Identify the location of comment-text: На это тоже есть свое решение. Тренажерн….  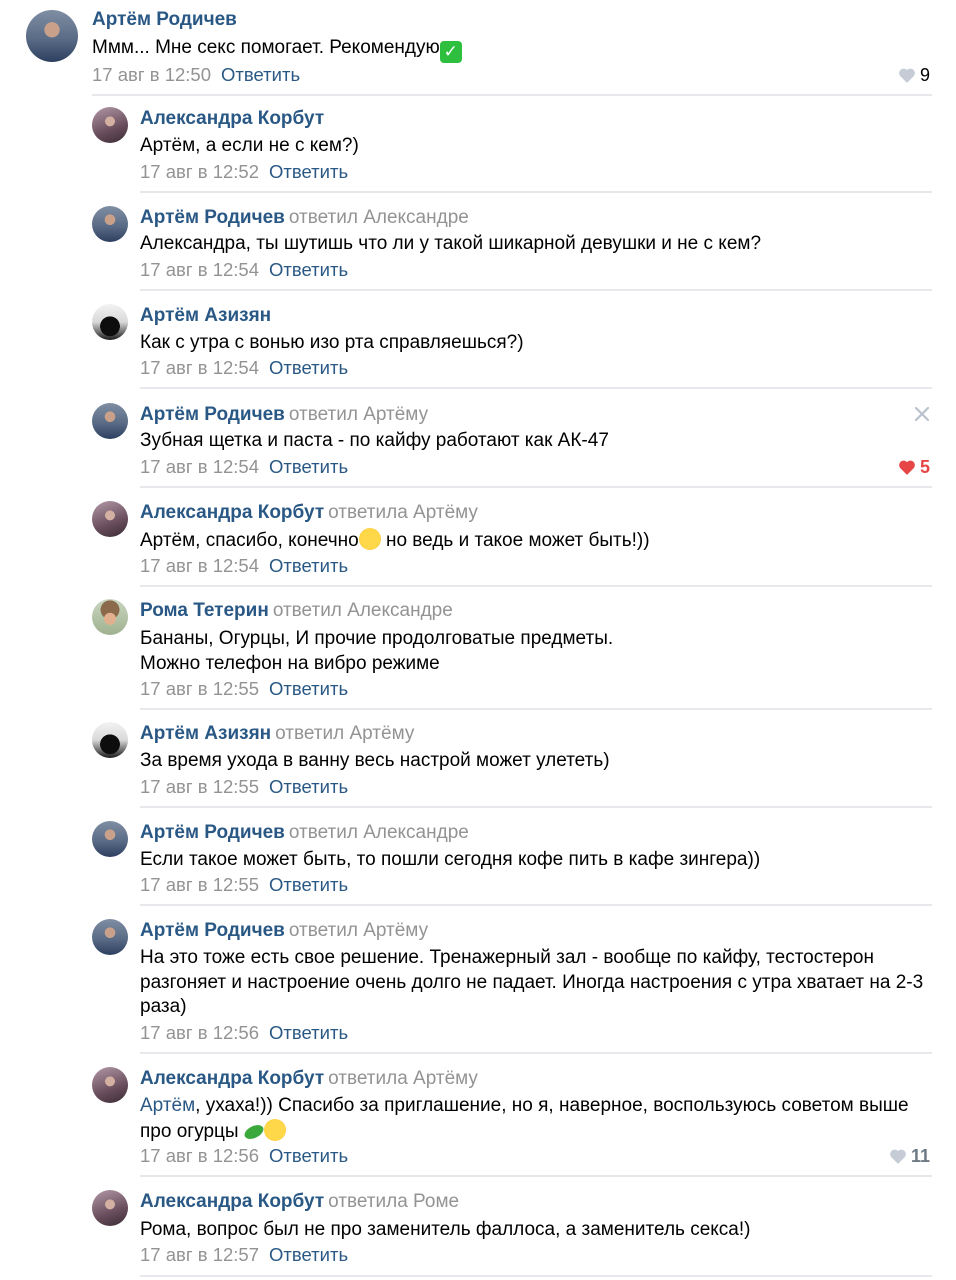
(532, 982).